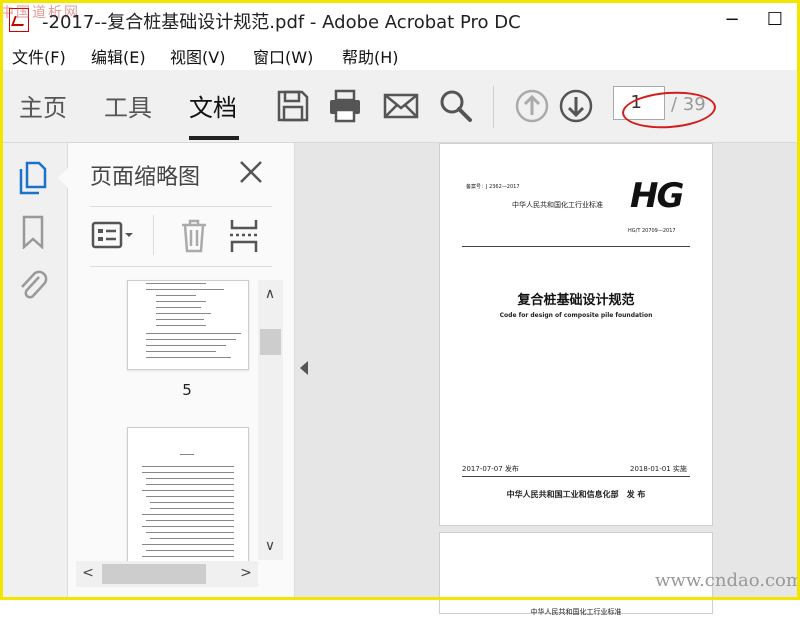  I want to click on print-icon, so click(345, 106).